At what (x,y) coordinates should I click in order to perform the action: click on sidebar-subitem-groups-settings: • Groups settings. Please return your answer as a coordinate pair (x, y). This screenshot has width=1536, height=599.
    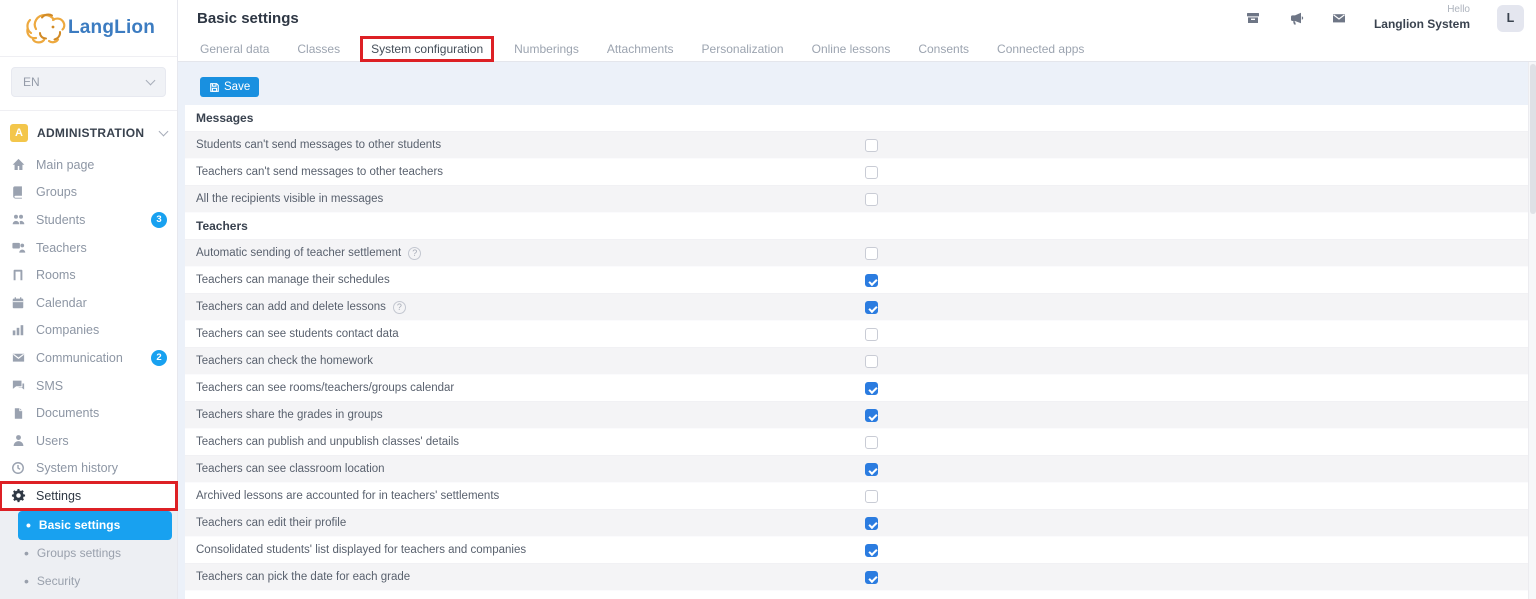
    Looking at the image, I should click on (88, 554).